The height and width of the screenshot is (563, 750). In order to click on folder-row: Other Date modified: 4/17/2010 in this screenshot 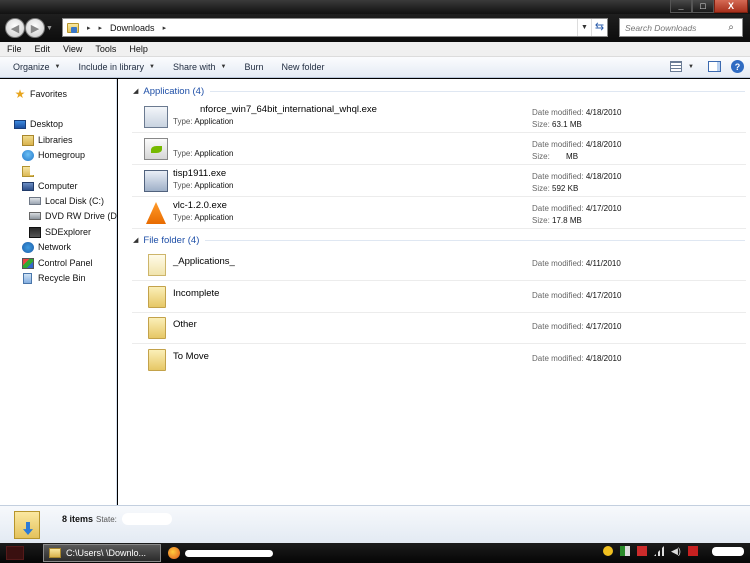, I will do `click(439, 328)`.